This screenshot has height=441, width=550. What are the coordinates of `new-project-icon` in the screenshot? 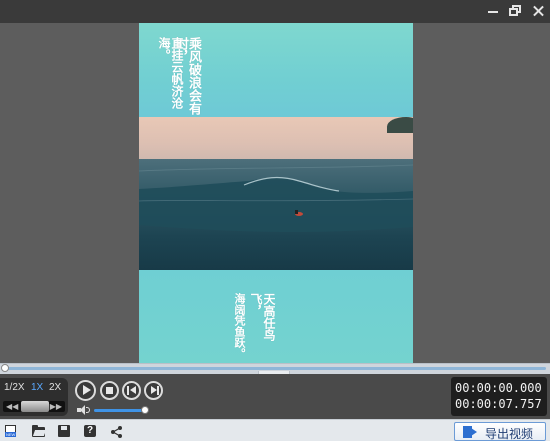 It's located at (11, 431).